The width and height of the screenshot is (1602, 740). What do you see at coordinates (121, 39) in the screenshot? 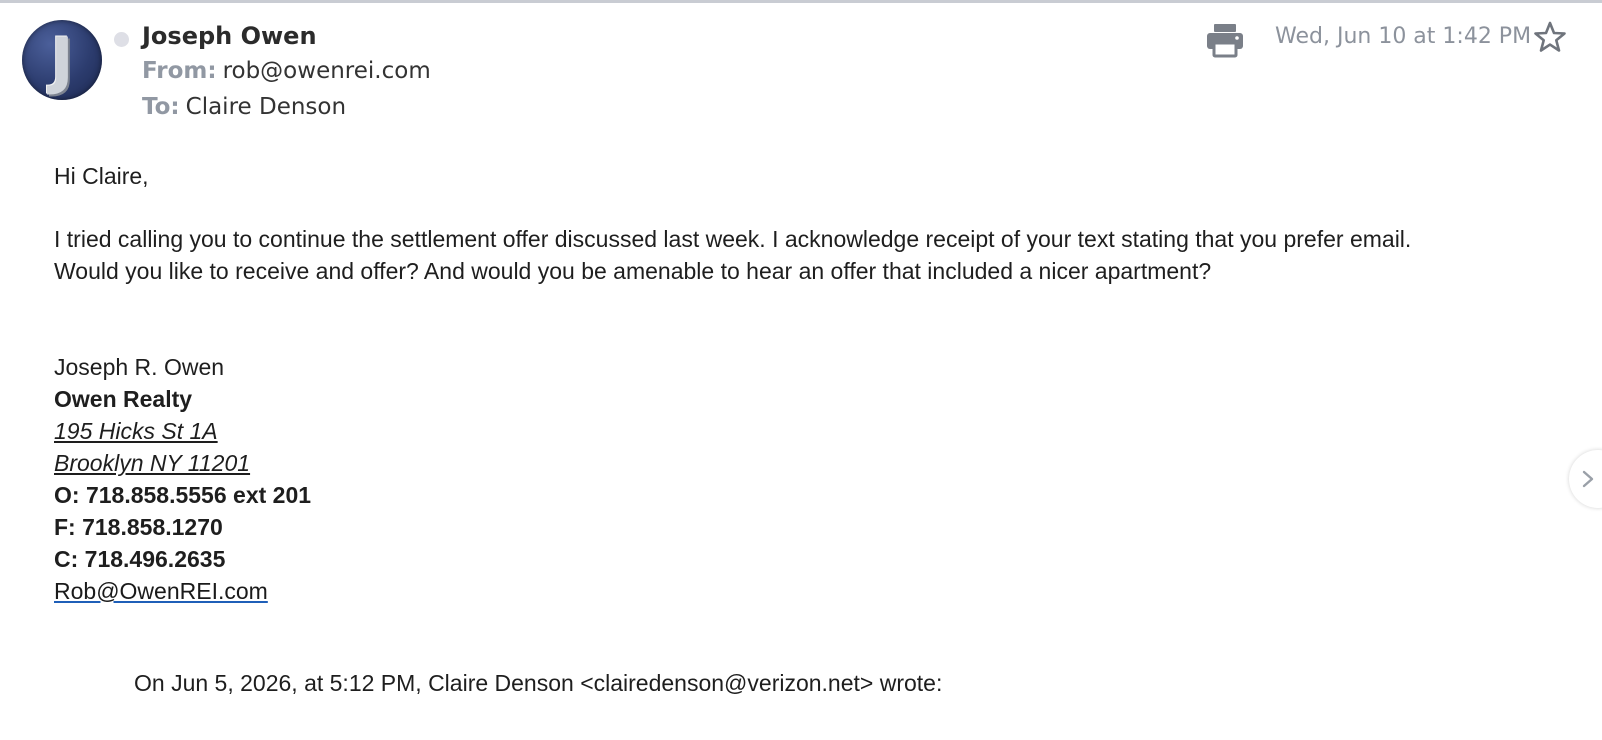
I see `presence-indicator` at bounding box center [121, 39].